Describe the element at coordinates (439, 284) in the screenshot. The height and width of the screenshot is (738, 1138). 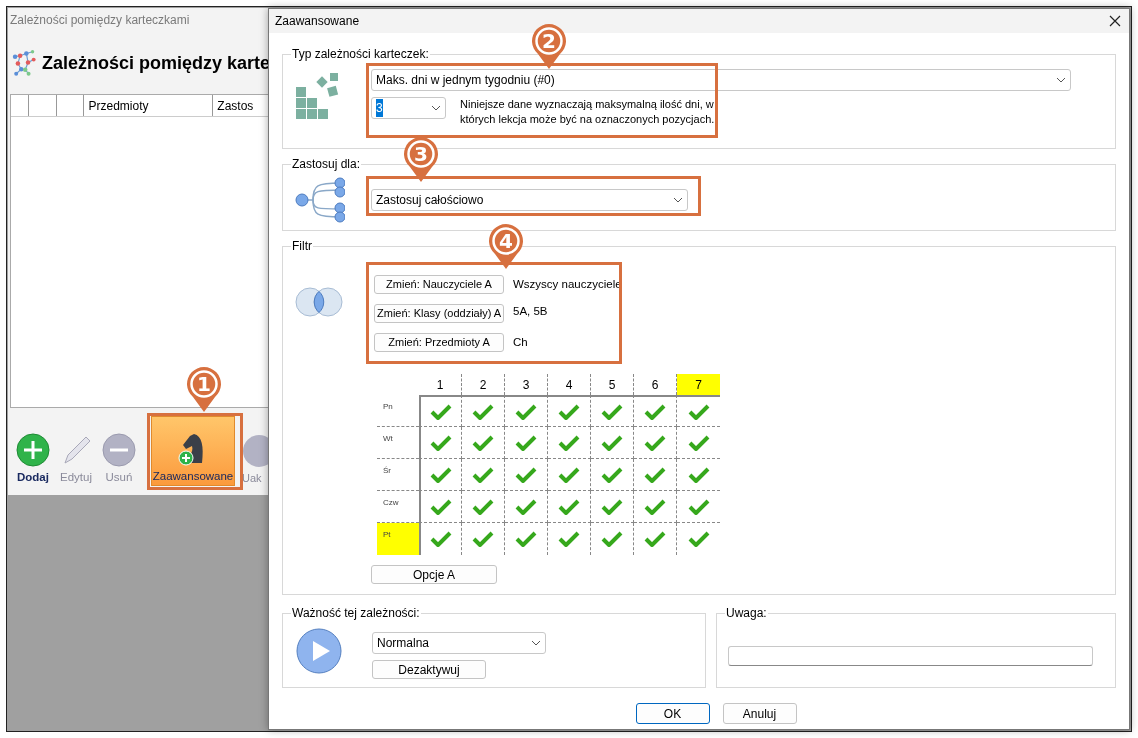
I see `change-button: Zmień: Nauczyciele A` at that location.